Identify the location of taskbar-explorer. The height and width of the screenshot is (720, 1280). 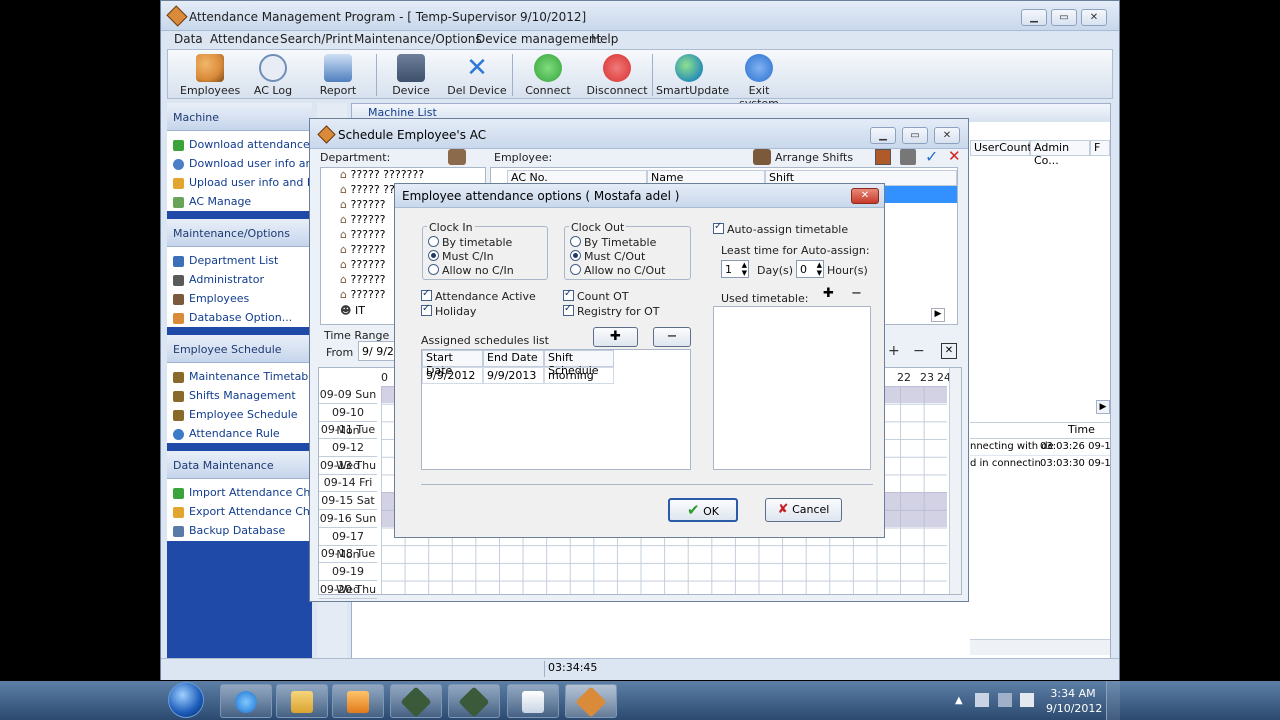
(302, 701).